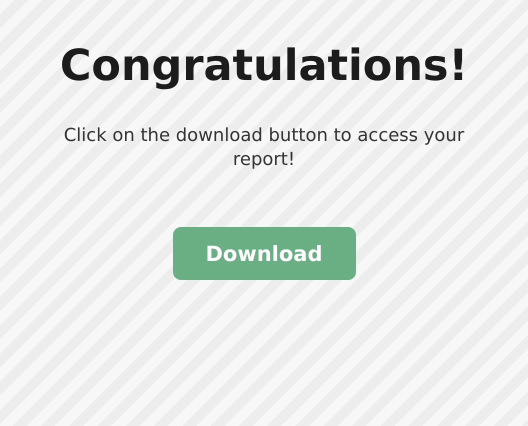  What do you see at coordinates (264, 148) in the screenshot?
I see `message-text: Click on the download button to access your report!` at bounding box center [264, 148].